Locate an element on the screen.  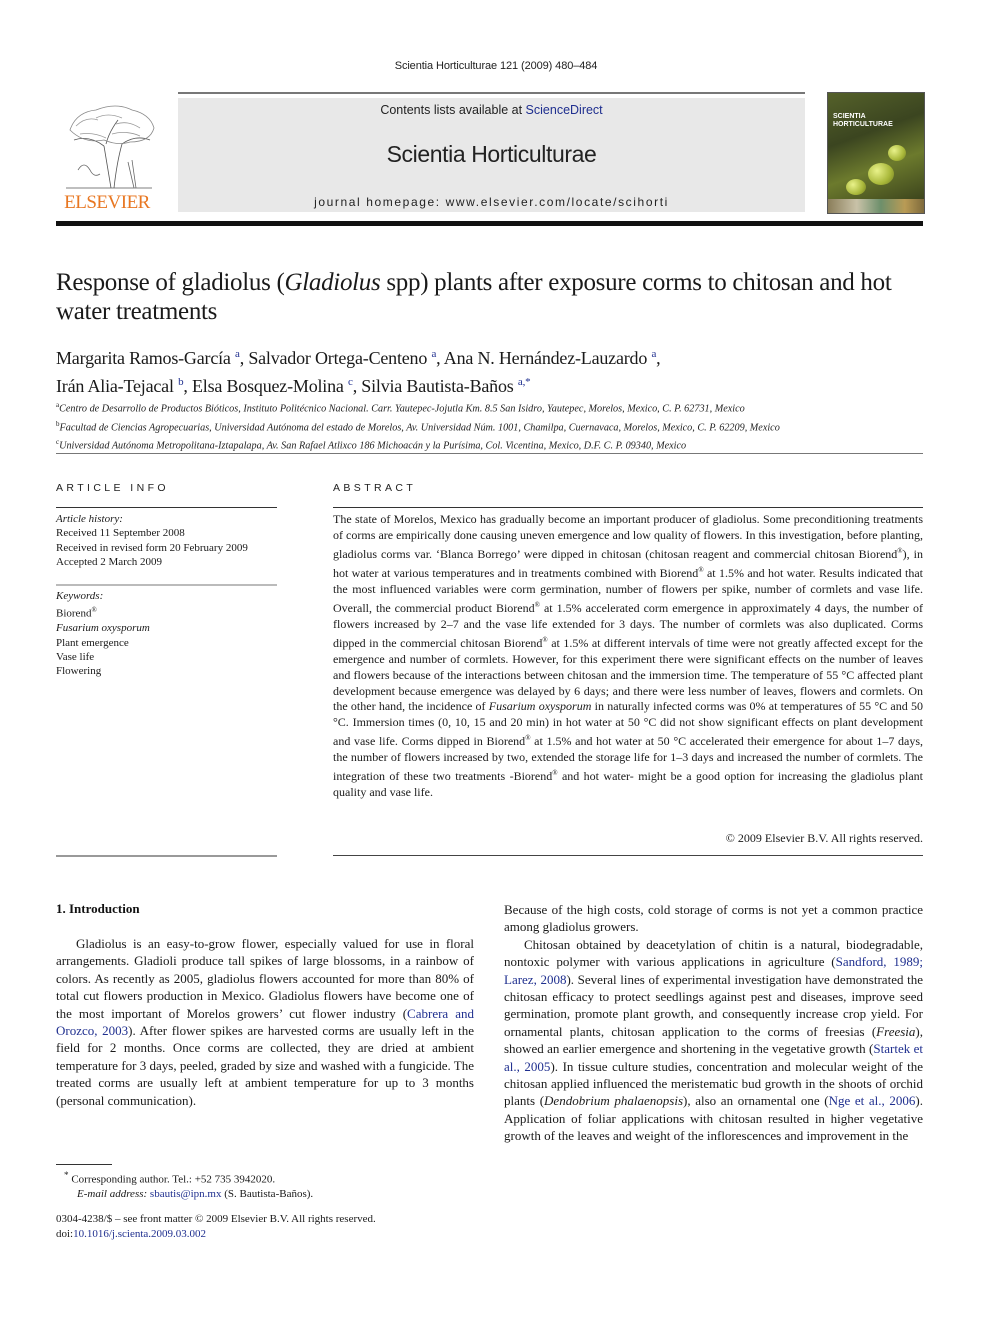
doi-line: doi:10.1016/j.scienta.2009.03.002 is located at coordinates (271, 1234).